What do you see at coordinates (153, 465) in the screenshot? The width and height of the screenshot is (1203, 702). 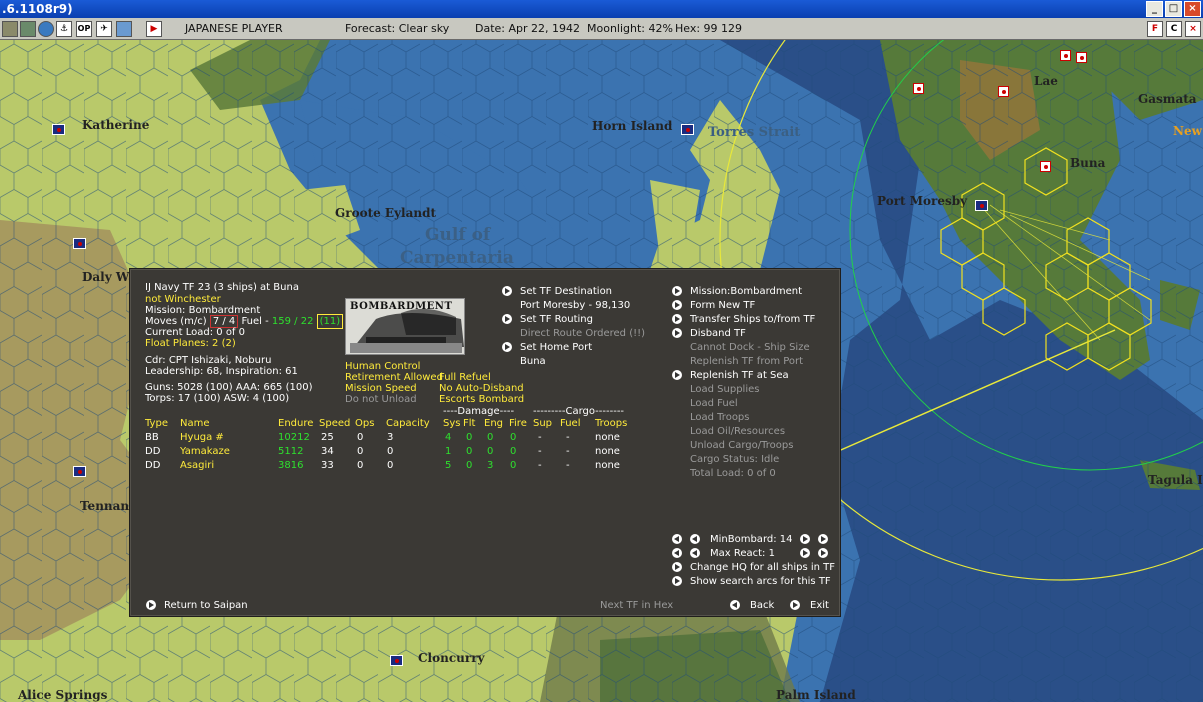 I see `ship-type: DD` at bounding box center [153, 465].